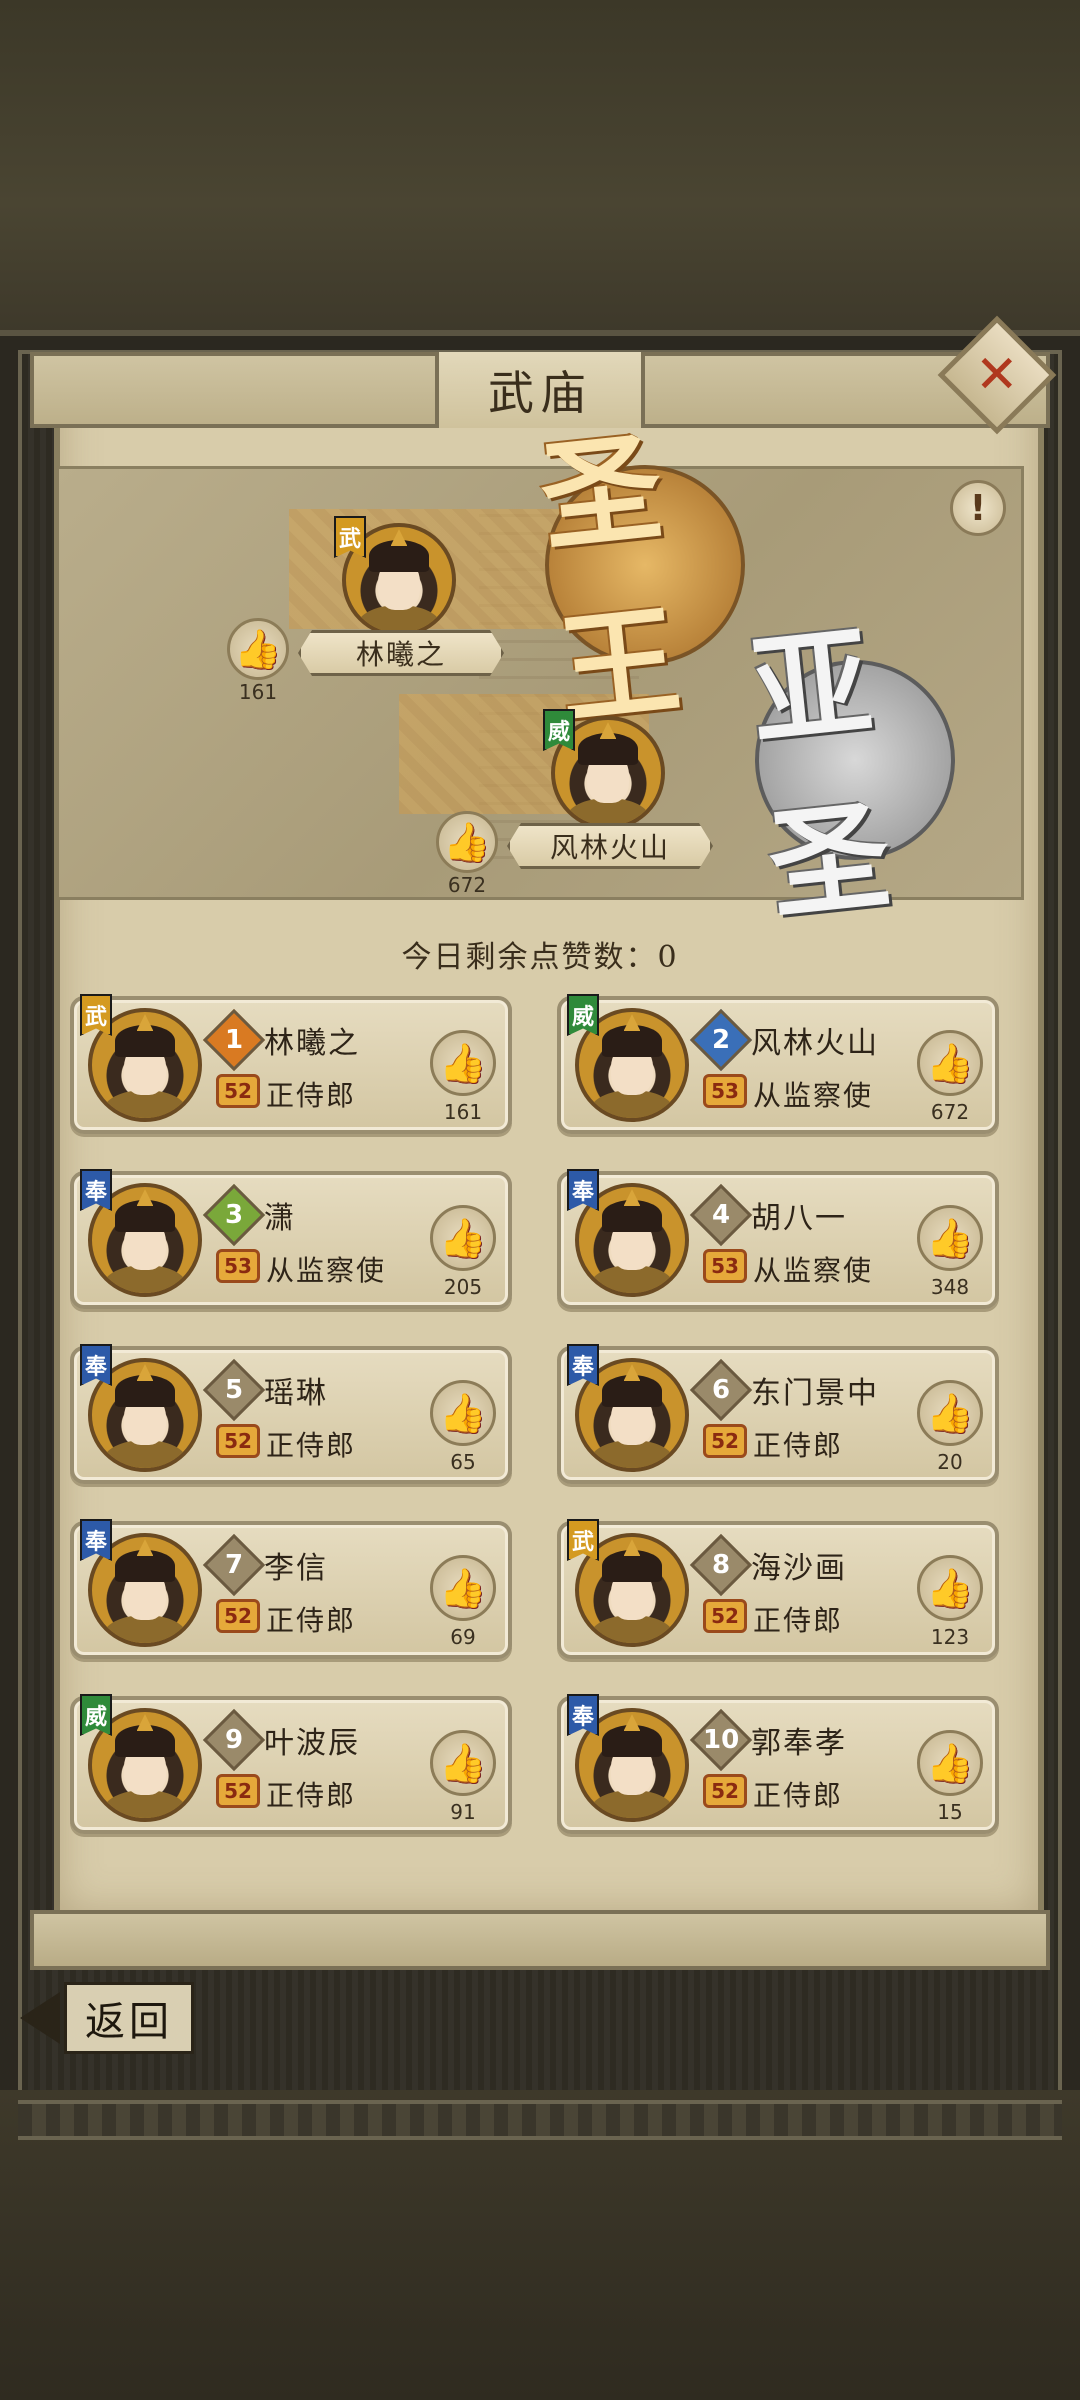  Describe the element at coordinates (280, 1218) in the screenshot. I see `player-name: 潇` at that location.